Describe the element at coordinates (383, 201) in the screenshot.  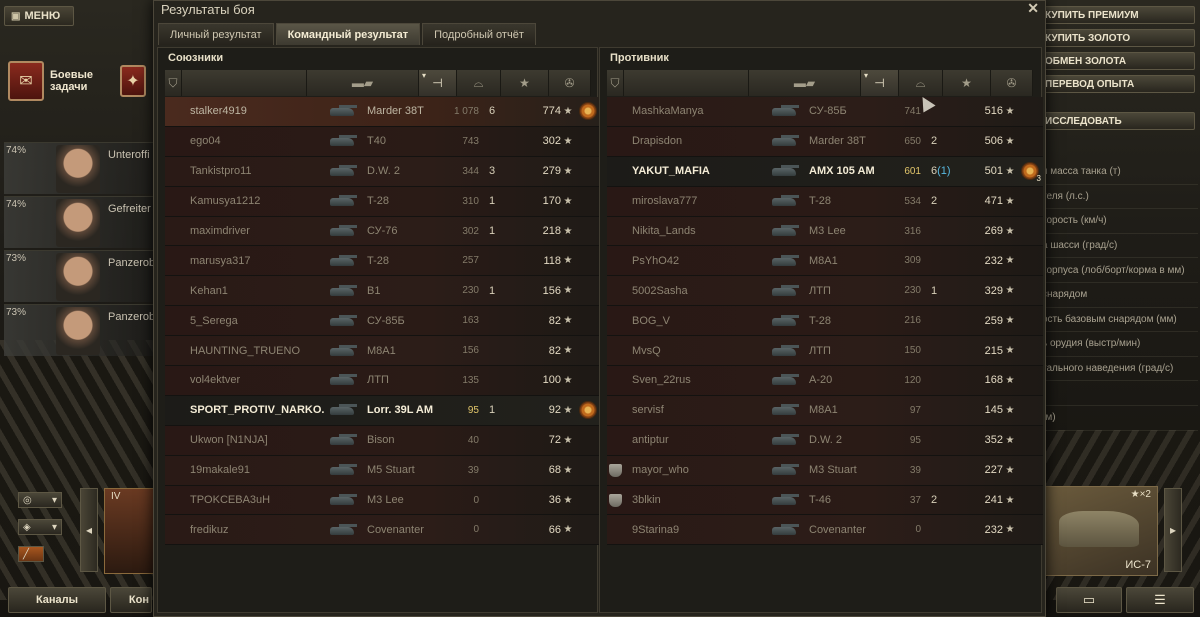
I see `player-row: Kamusya1212 T-28 310 1 170 ★` at that location.